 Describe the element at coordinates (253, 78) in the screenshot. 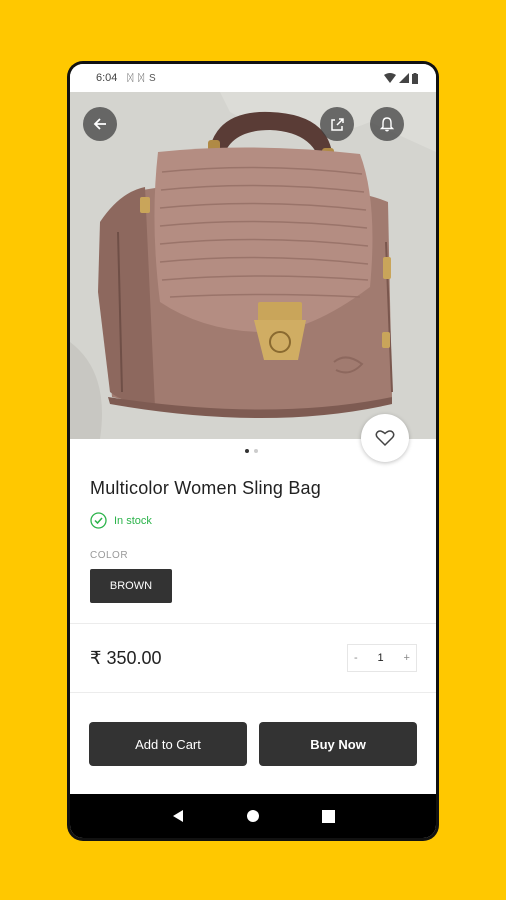

I see `status-bar: 6:04 ᛞ ᛞ S` at that location.